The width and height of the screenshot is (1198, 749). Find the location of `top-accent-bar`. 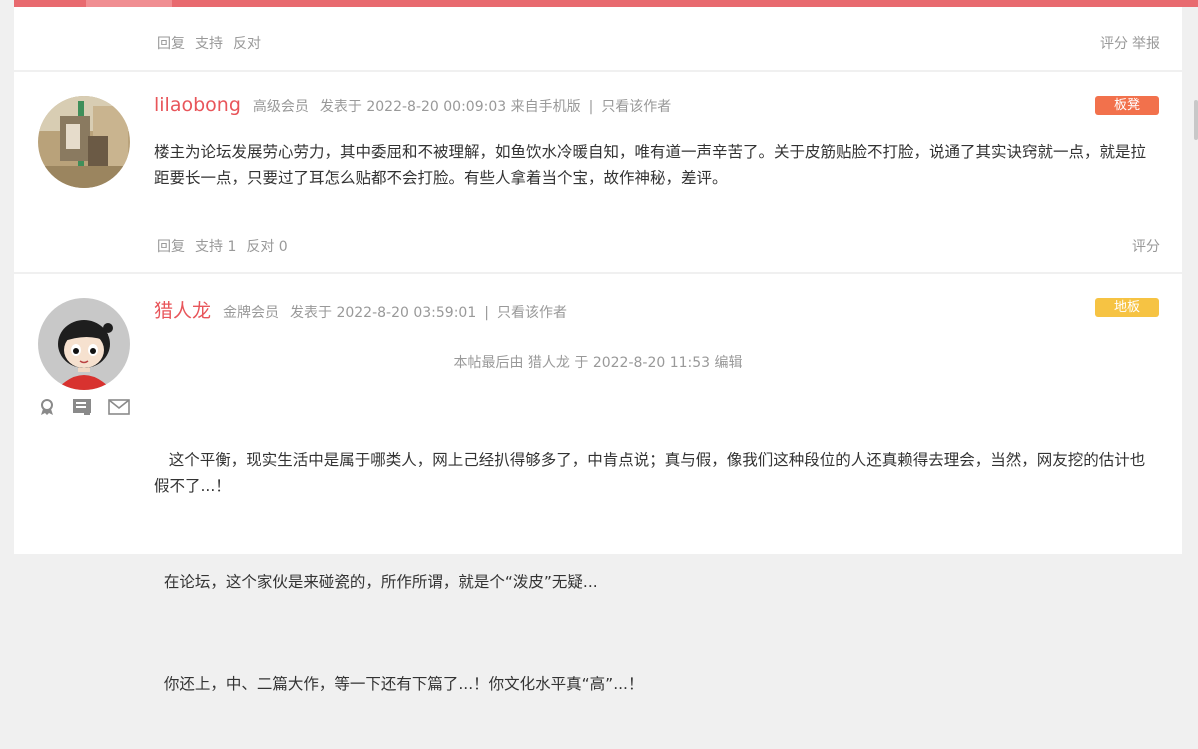

top-accent-bar is located at coordinates (606, 3).